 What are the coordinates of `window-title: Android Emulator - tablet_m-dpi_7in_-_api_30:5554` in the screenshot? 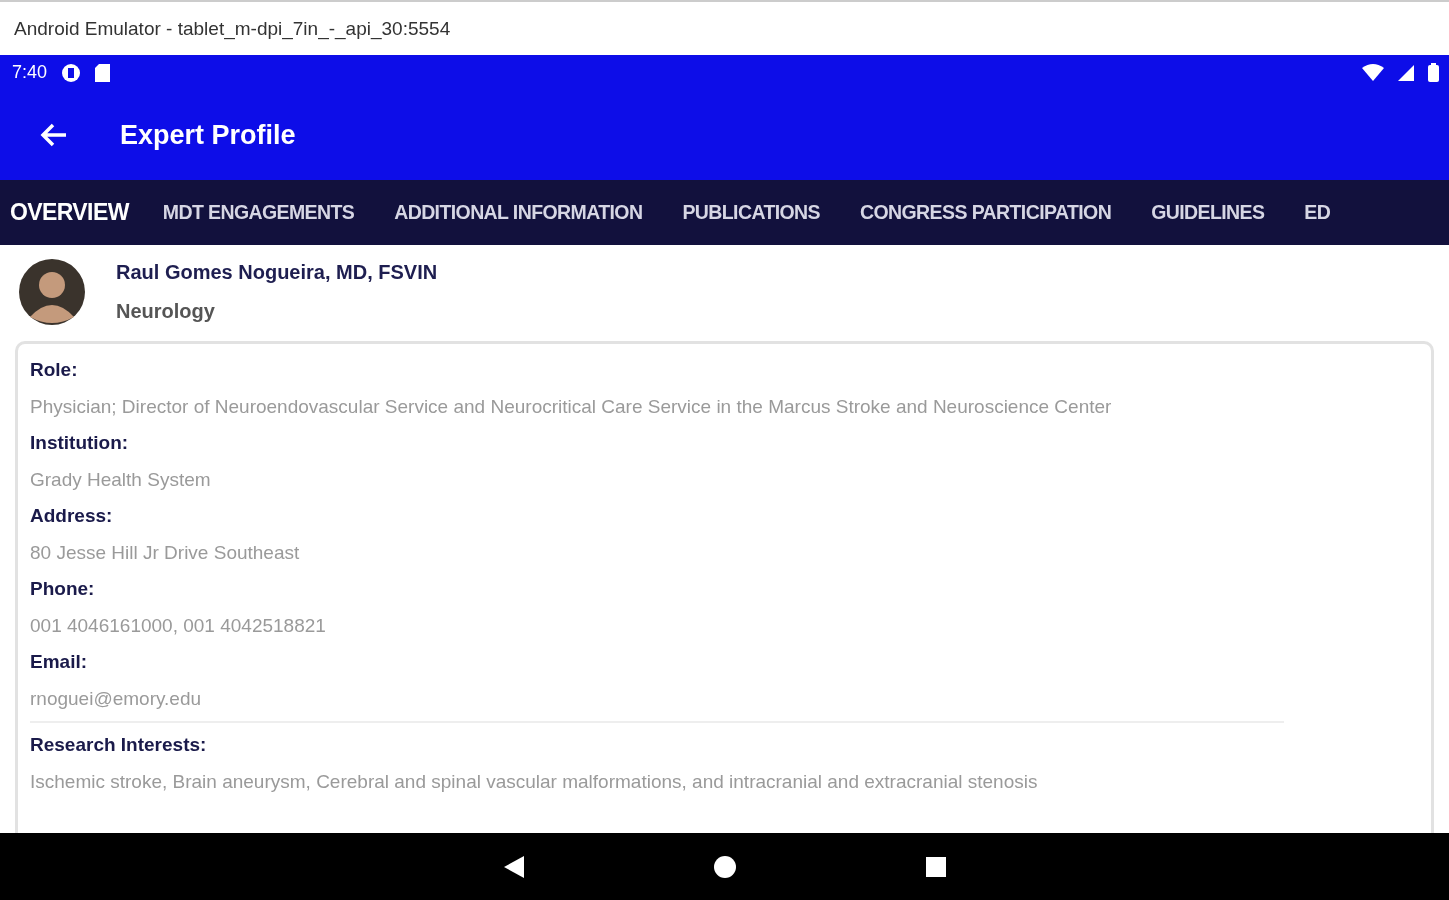 It's located at (232, 28).